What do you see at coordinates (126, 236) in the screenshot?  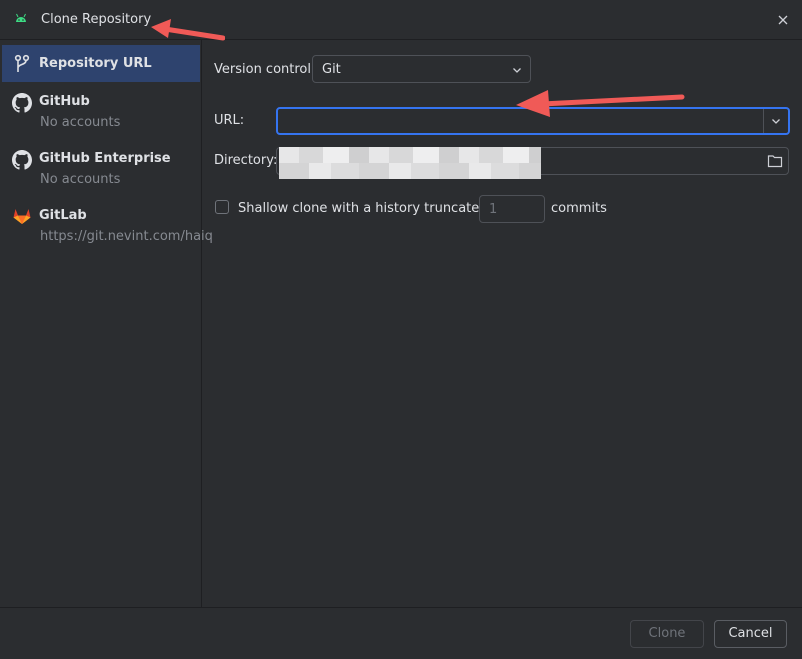 I see `sidebar-item-sublabel: https://git.nevint.com/haiq` at bounding box center [126, 236].